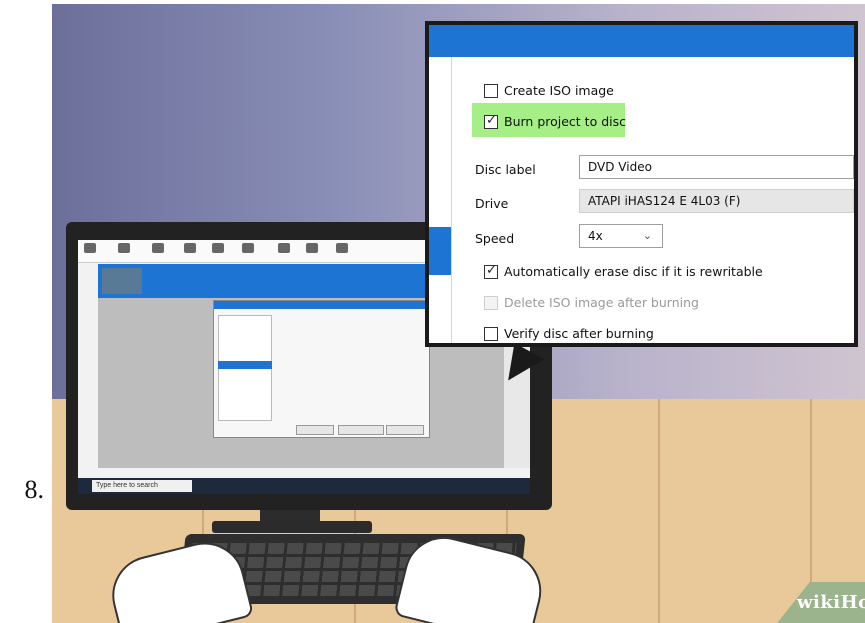 The image size is (865, 623). Describe the element at coordinates (491, 121) in the screenshot. I see `burn-project-checkbox` at that location.